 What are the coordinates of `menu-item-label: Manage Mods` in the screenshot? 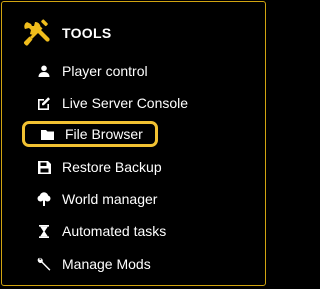 It's located at (106, 264).